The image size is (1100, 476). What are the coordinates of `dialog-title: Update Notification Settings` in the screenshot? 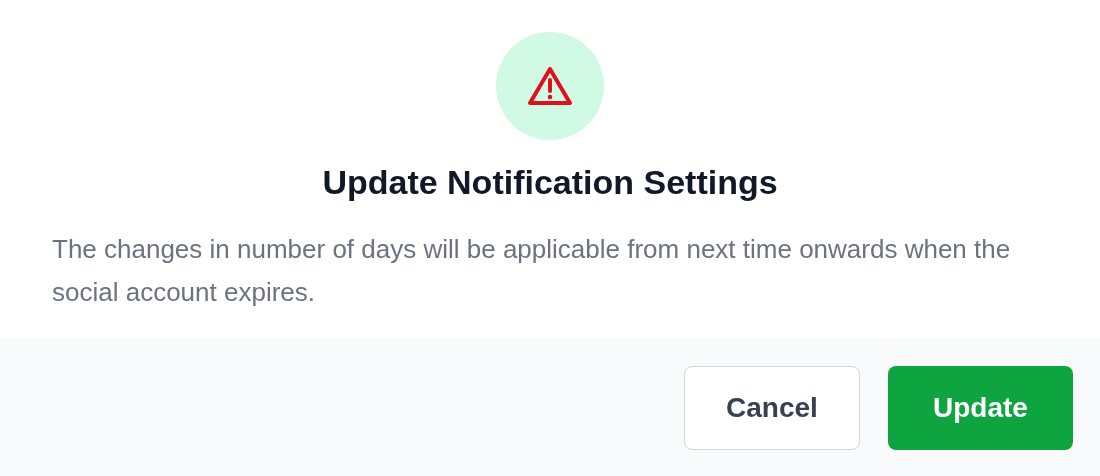 It's located at (550, 182).